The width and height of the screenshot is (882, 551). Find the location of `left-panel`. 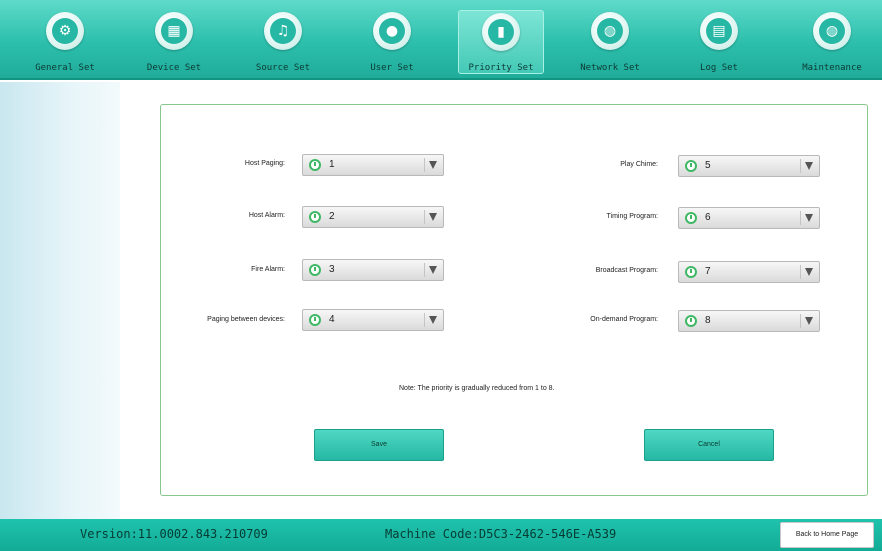

left-panel is located at coordinates (60, 300).